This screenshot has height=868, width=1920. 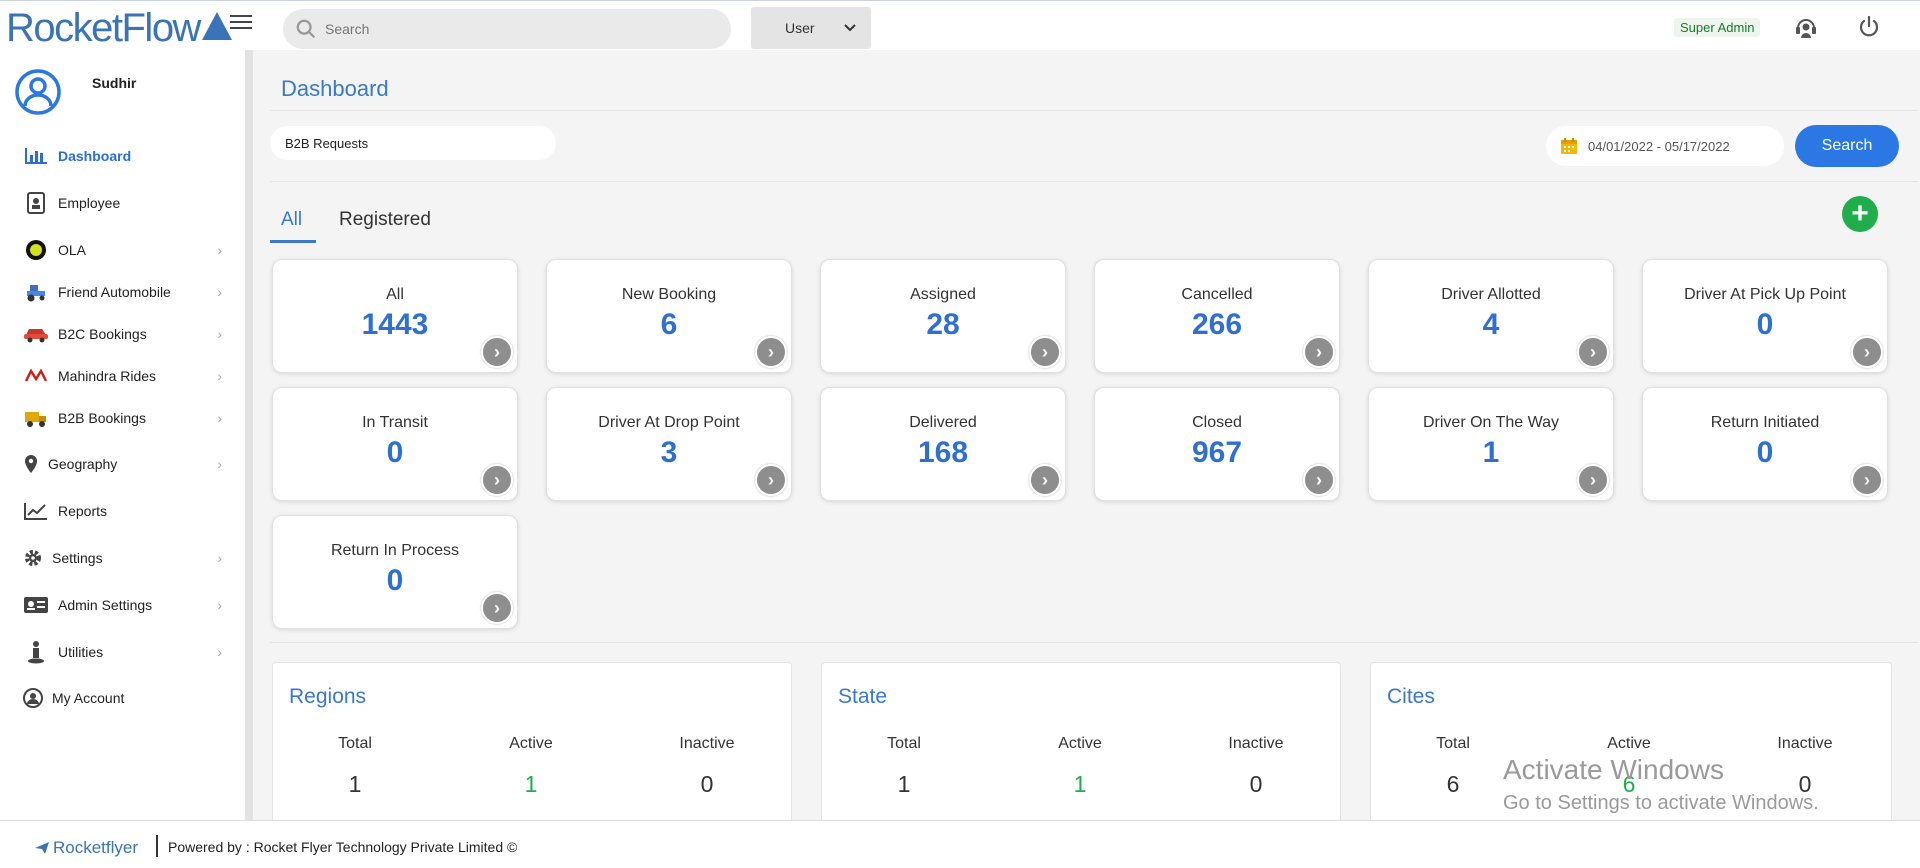 What do you see at coordinates (114, 292) in the screenshot?
I see `sidebar-item-label: Friend Automobile` at bounding box center [114, 292].